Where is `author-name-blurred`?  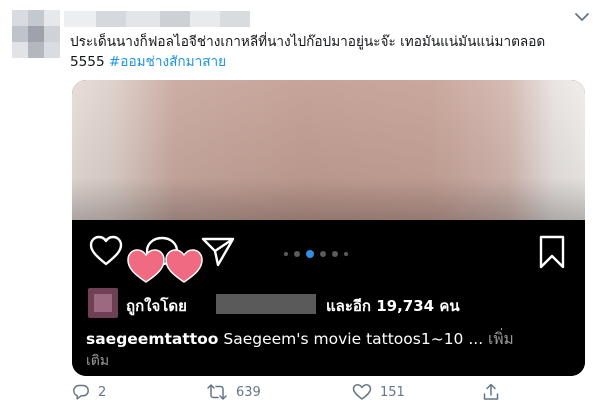 author-name-blurred is located at coordinates (157, 19).